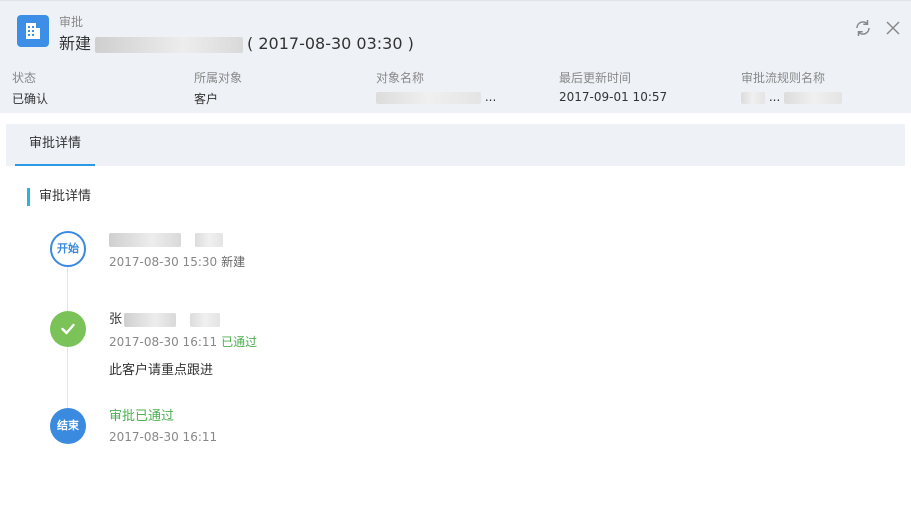  I want to click on entry-action: 已通过, so click(239, 342).